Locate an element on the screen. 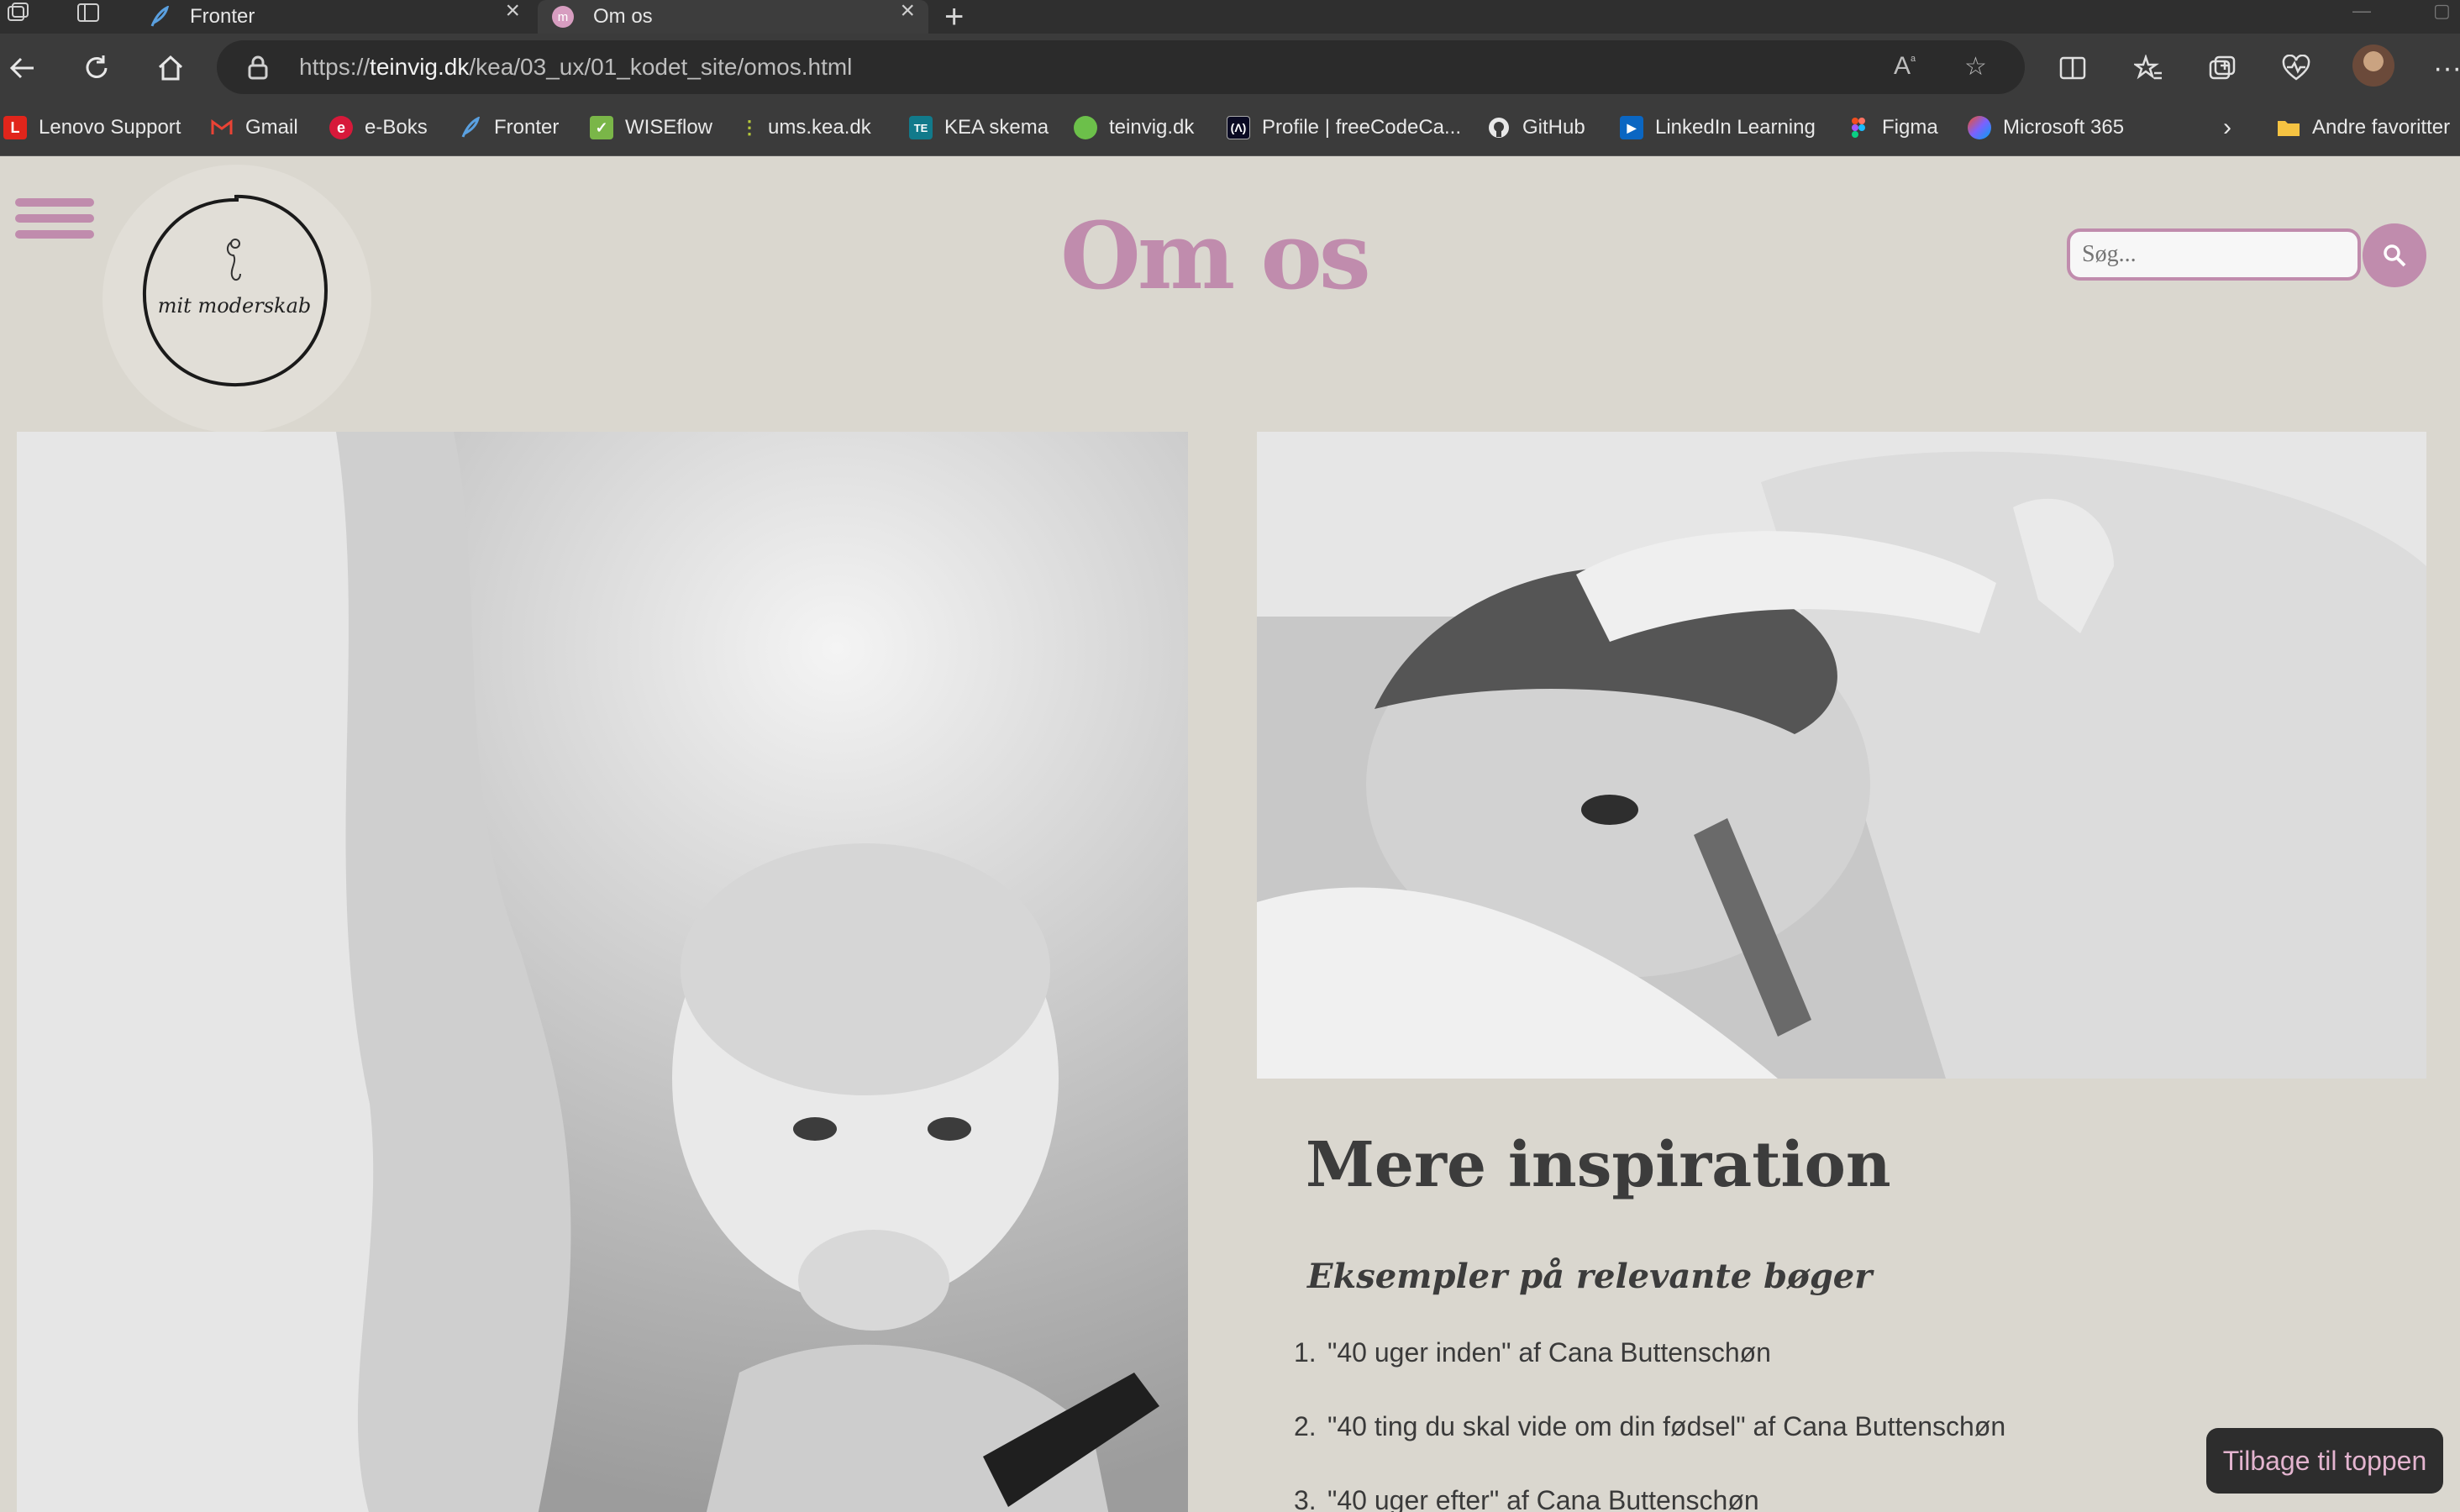 Image resolution: width=2460 pixels, height=1512 pixels. folder-icon is located at coordinates (2288, 127).